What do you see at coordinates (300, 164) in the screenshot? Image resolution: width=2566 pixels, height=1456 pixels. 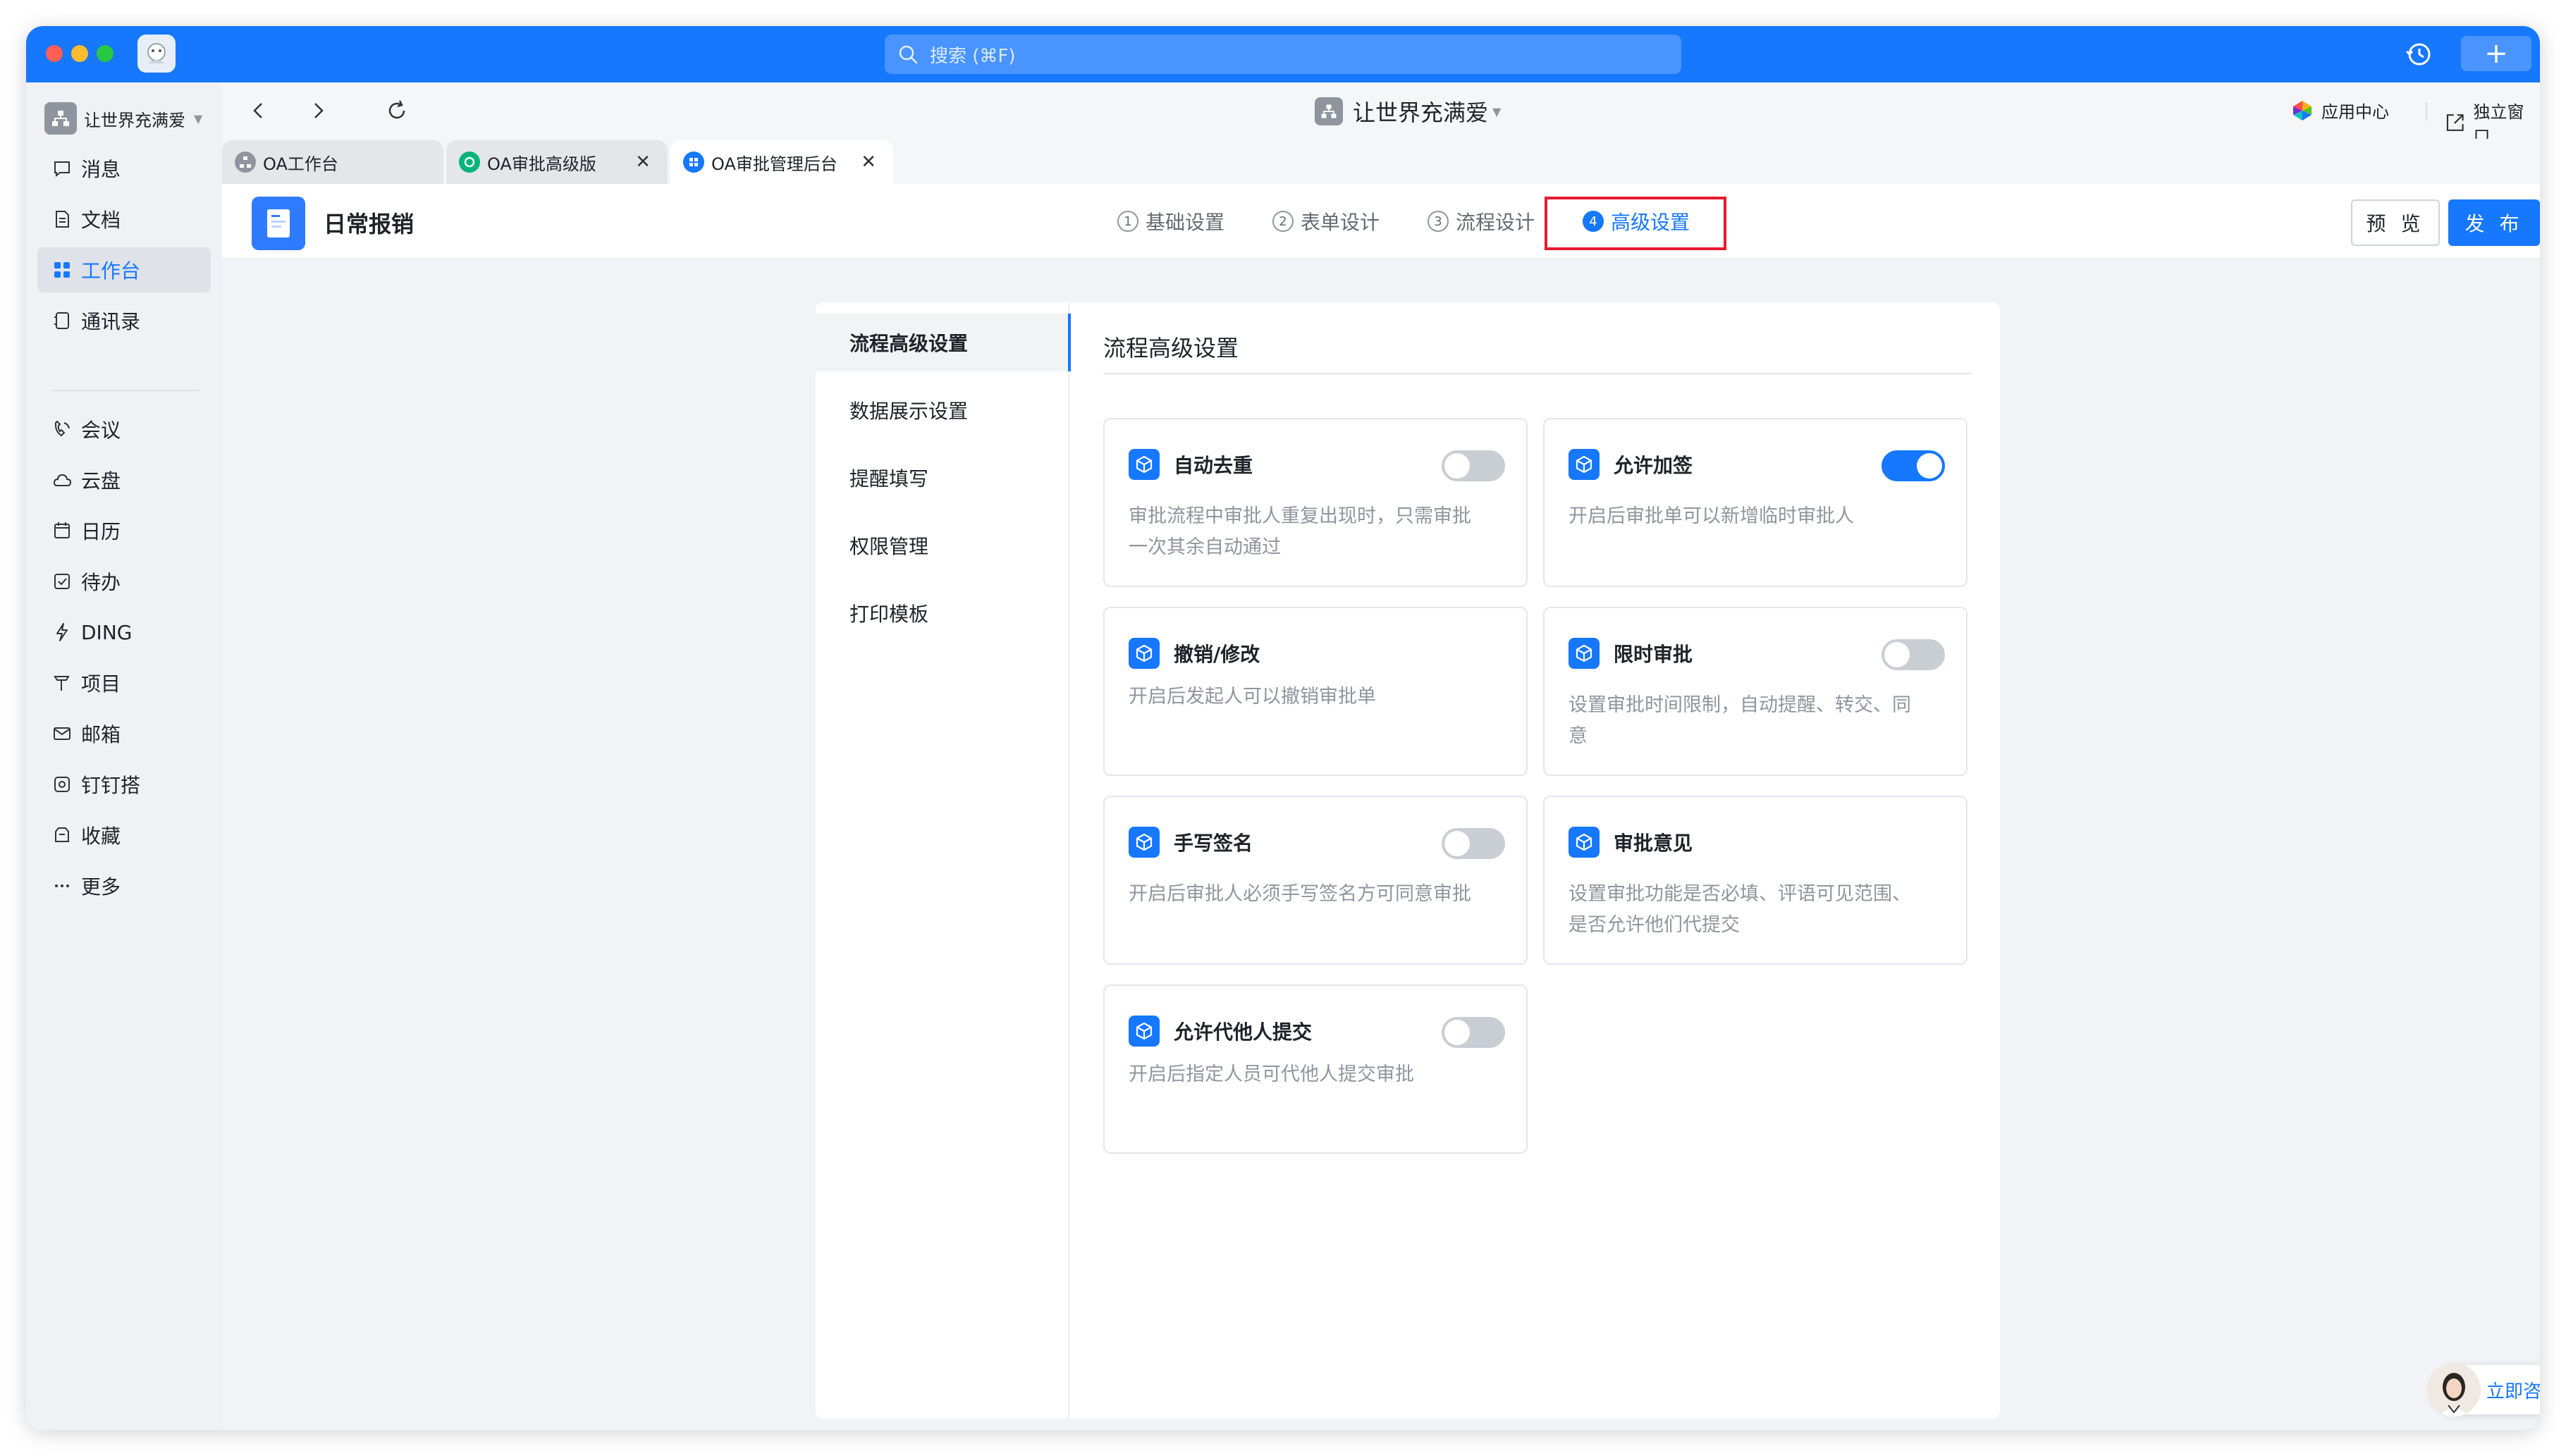 I see `tab-label: OA工作台` at bounding box center [300, 164].